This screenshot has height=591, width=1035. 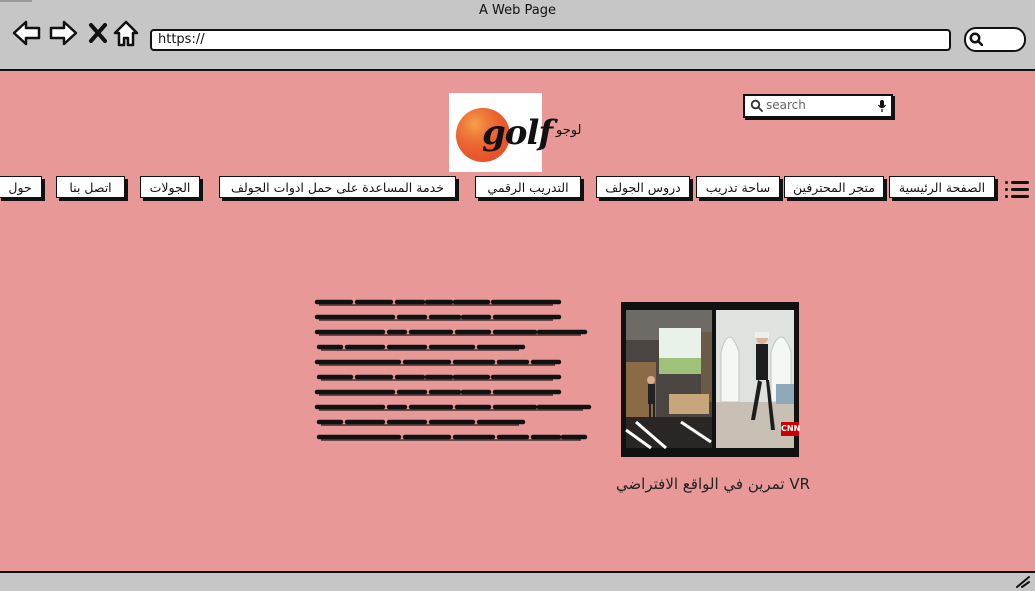 I want to click on close-icon, so click(x=98, y=33).